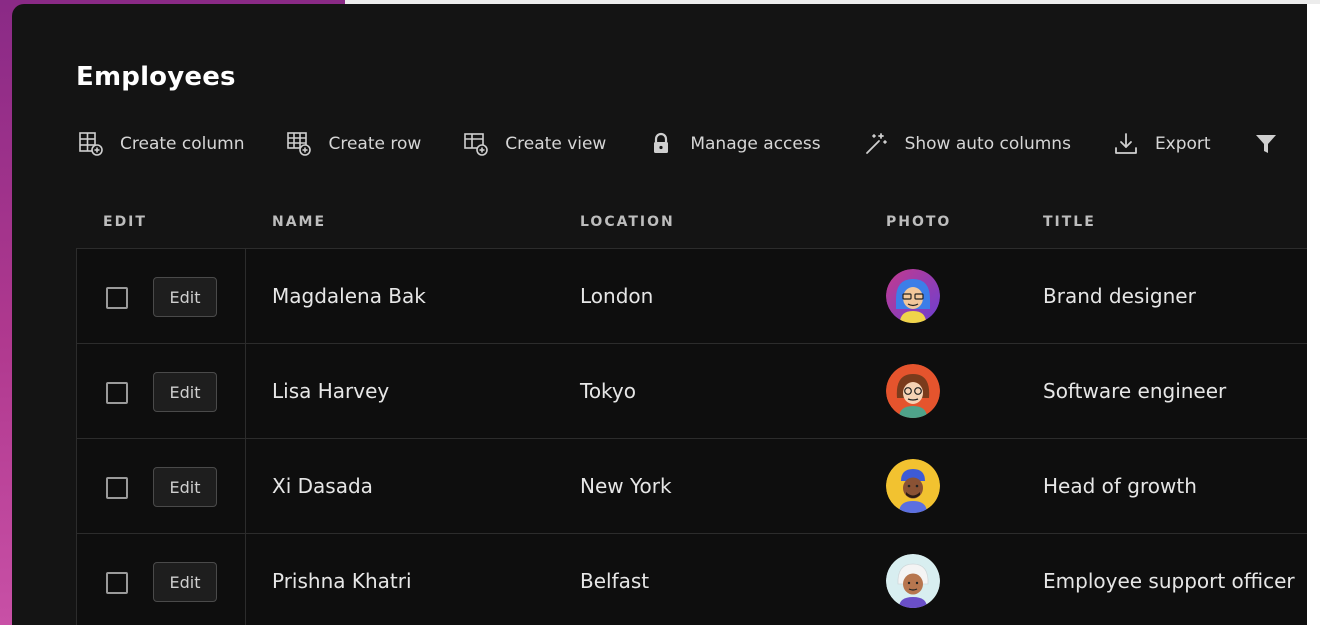  I want to click on cell-location: New York, so click(626, 486).